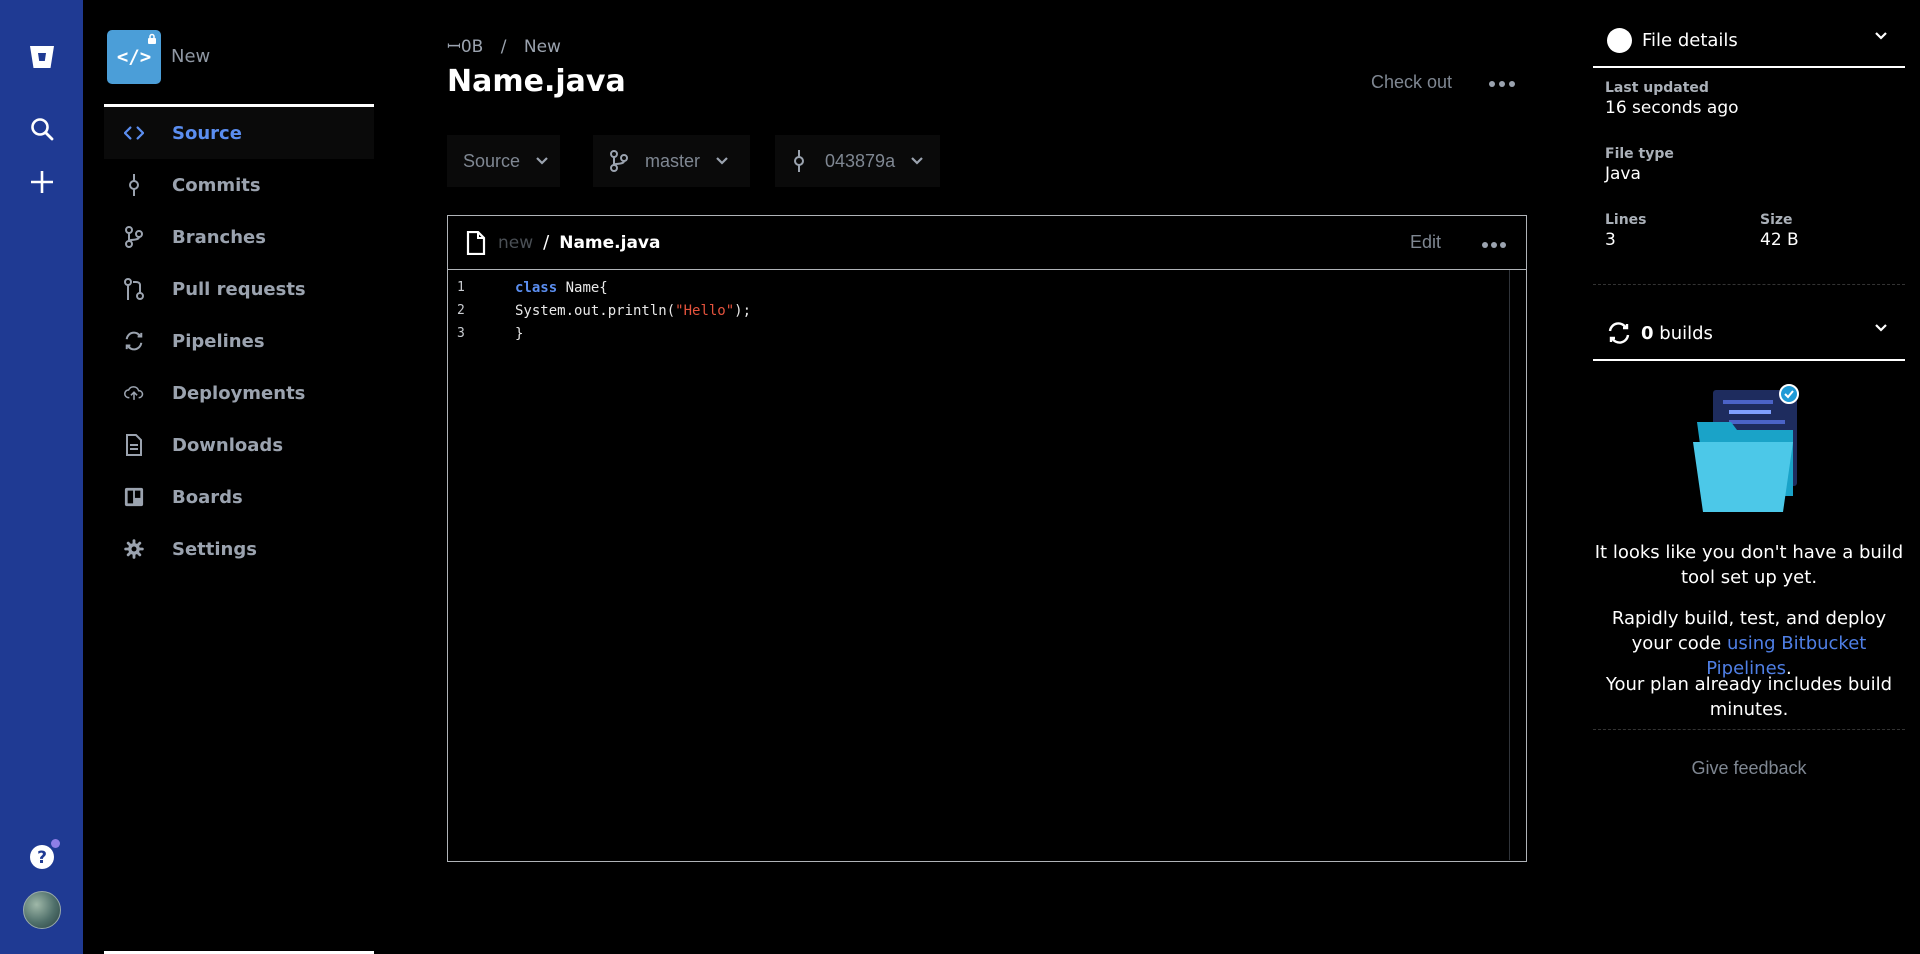 The height and width of the screenshot is (954, 1920). I want to click on code-text: );, so click(743, 310).